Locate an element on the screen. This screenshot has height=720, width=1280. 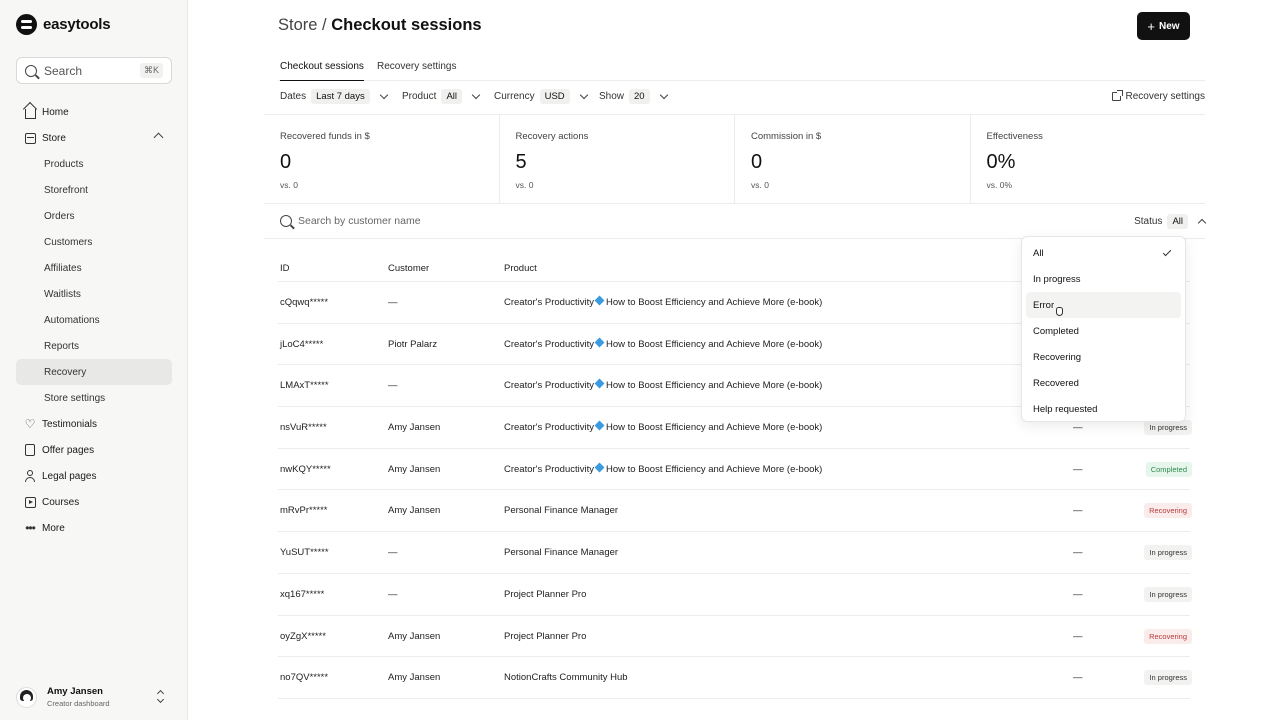
column-header-id: ID is located at coordinates (285, 268).